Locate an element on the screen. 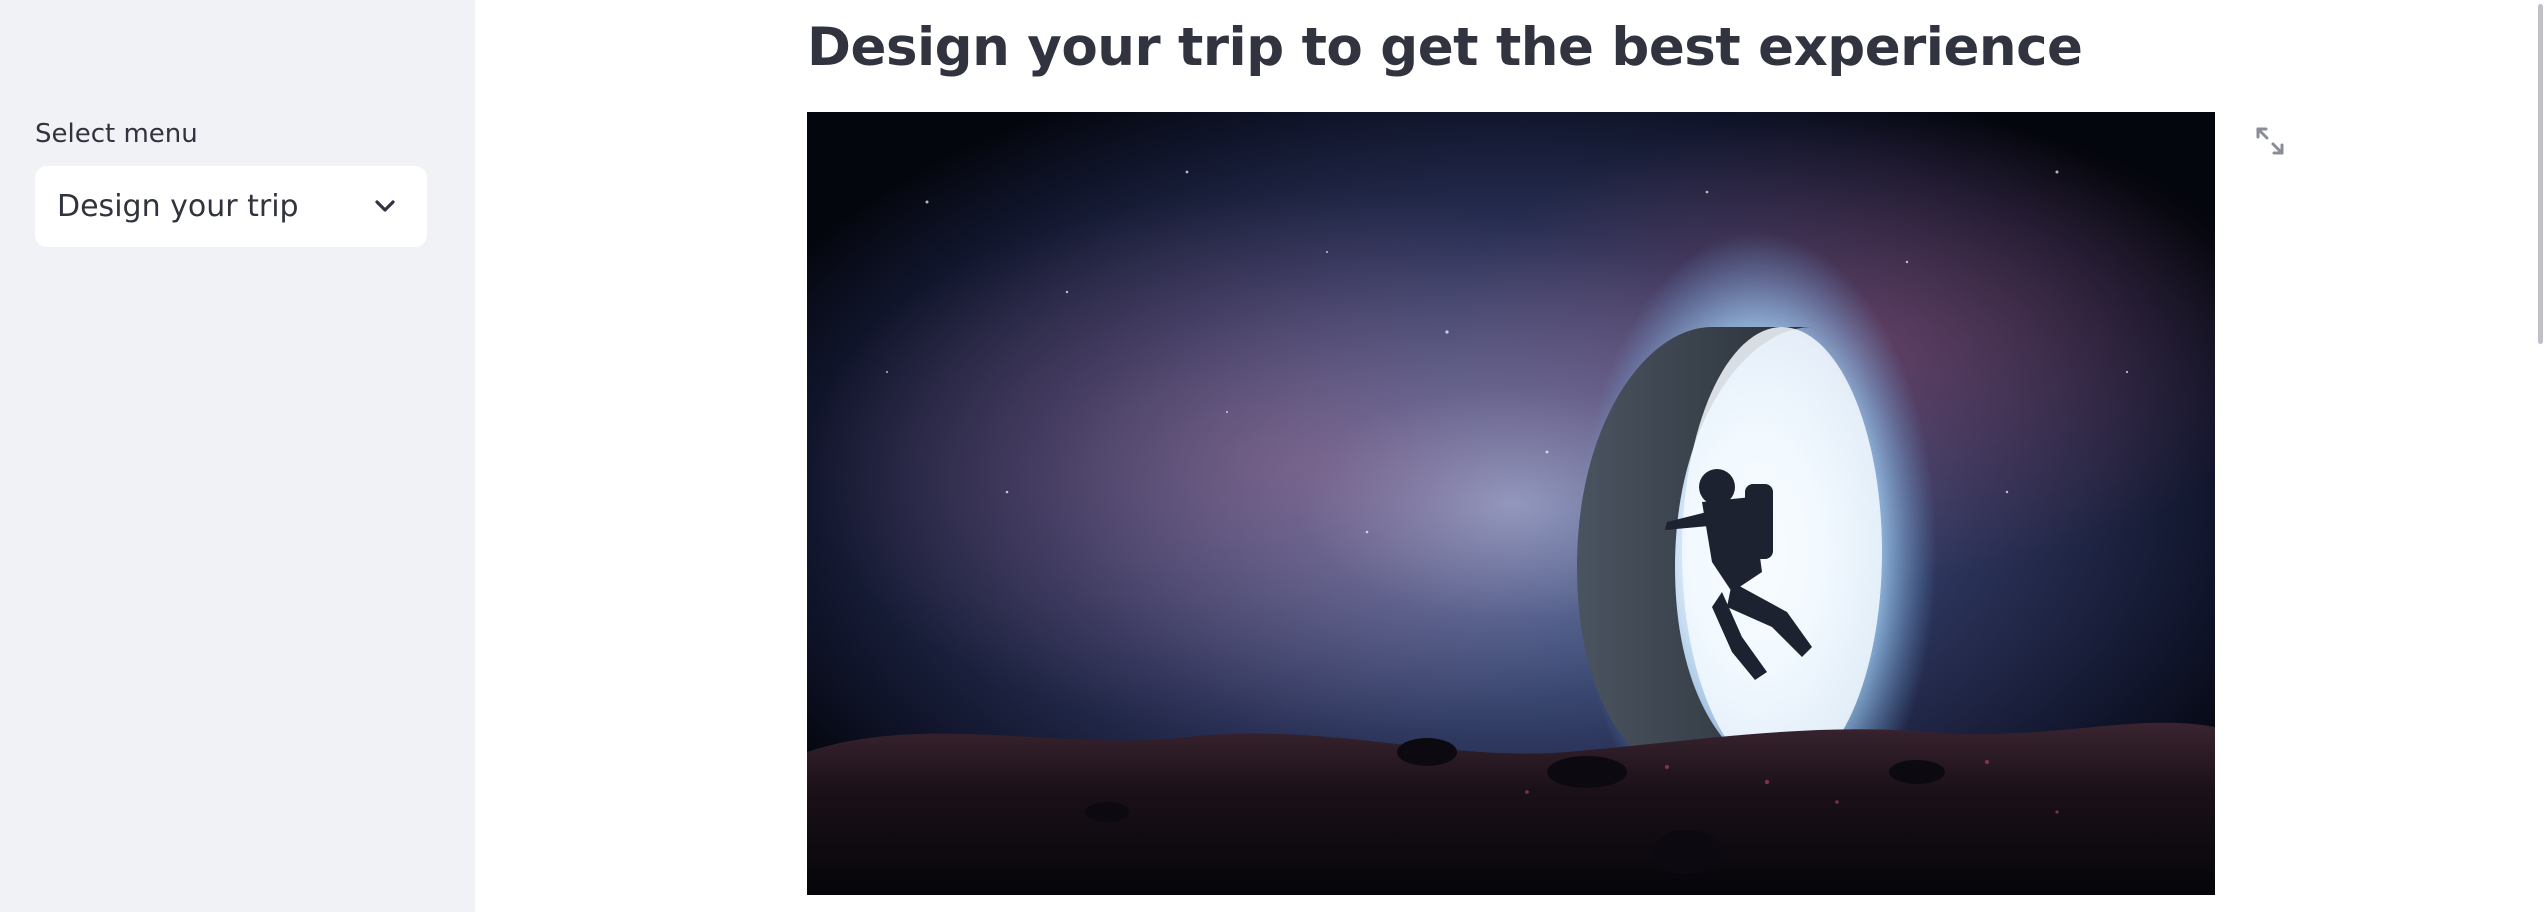 The image size is (2545, 912). selected-option: Design your trip is located at coordinates (178, 206).